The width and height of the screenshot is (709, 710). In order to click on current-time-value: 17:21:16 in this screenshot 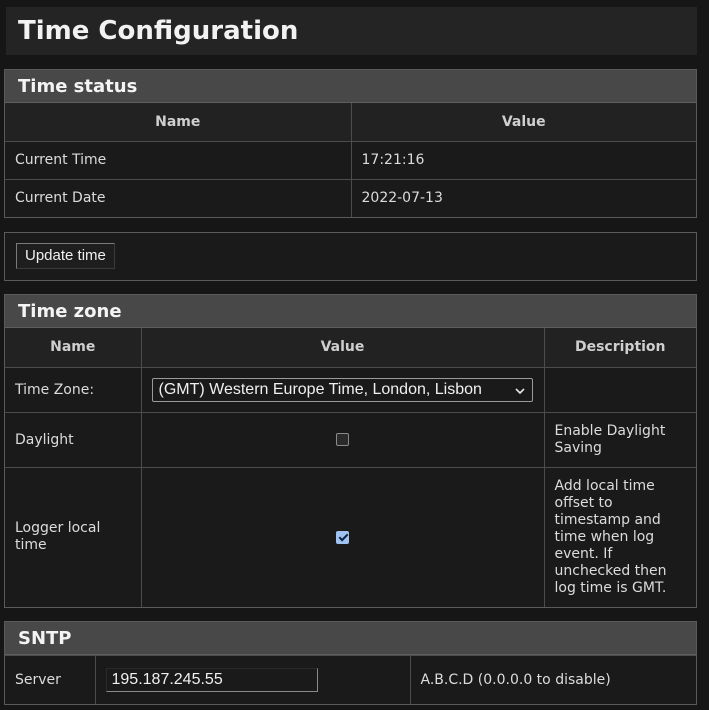, I will do `click(523, 160)`.